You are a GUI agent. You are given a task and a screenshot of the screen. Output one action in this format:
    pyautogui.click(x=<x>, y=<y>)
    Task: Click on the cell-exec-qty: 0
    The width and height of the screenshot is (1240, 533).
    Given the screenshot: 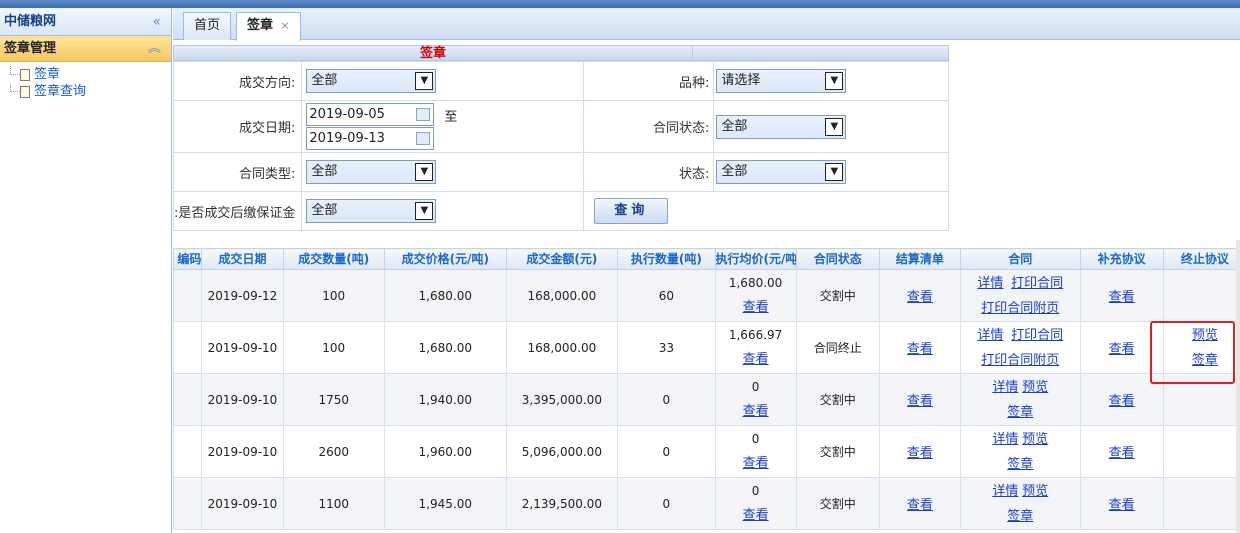 What is the action you would take?
    pyautogui.click(x=666, y=503)
    